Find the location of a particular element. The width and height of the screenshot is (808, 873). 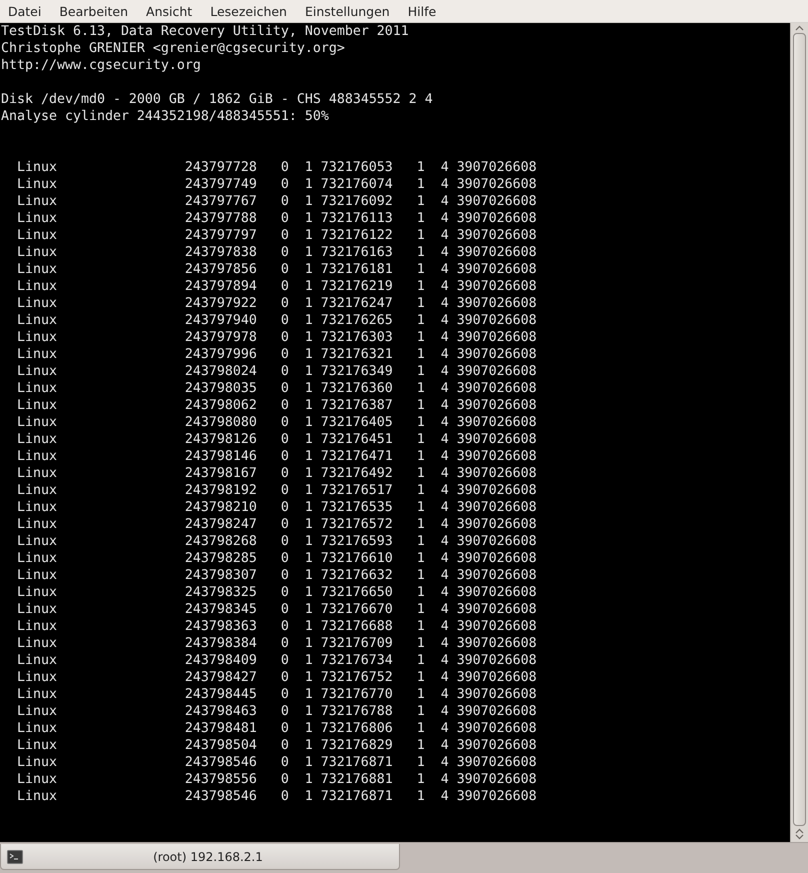

terminal-icon is located at coordinates (15, 857).